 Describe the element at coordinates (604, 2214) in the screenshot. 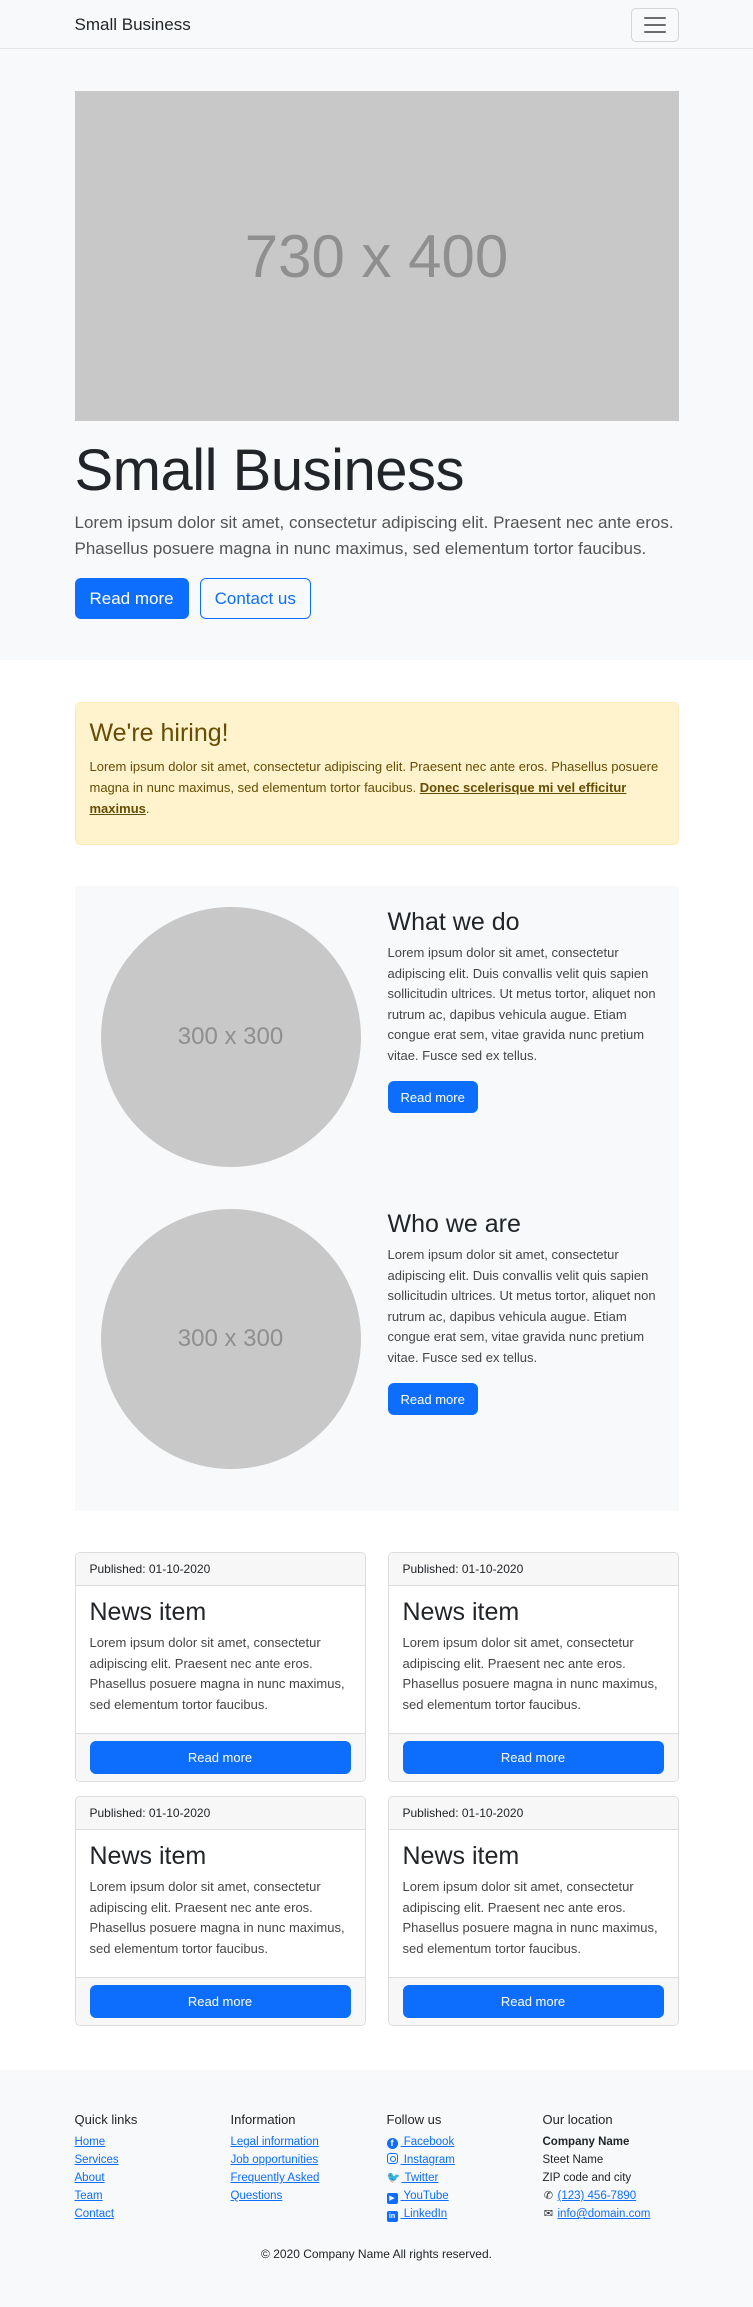

I see `email-link: info@domain.com` at that location.